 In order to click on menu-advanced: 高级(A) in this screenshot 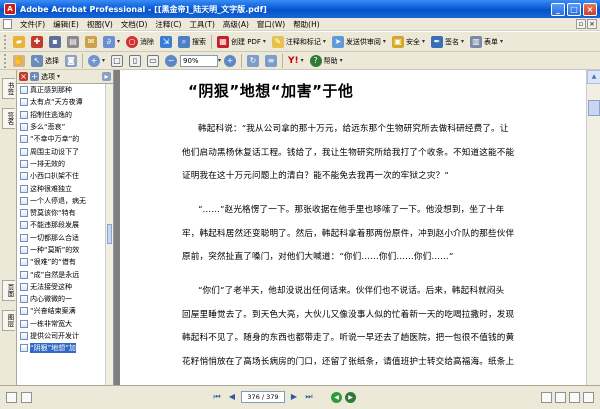, I will do `click(236, 24)`.